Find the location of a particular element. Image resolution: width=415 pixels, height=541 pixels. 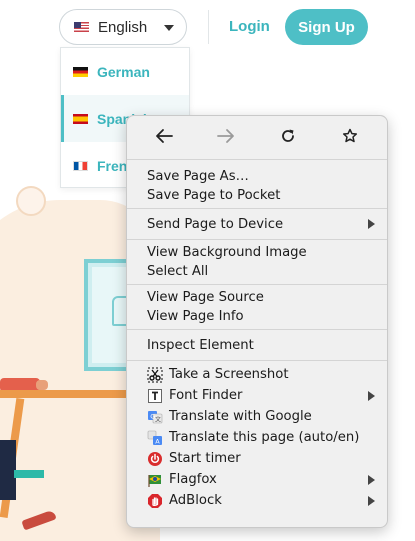

menu-view-background-image: View Background Image is located at coordinates (257, 252).